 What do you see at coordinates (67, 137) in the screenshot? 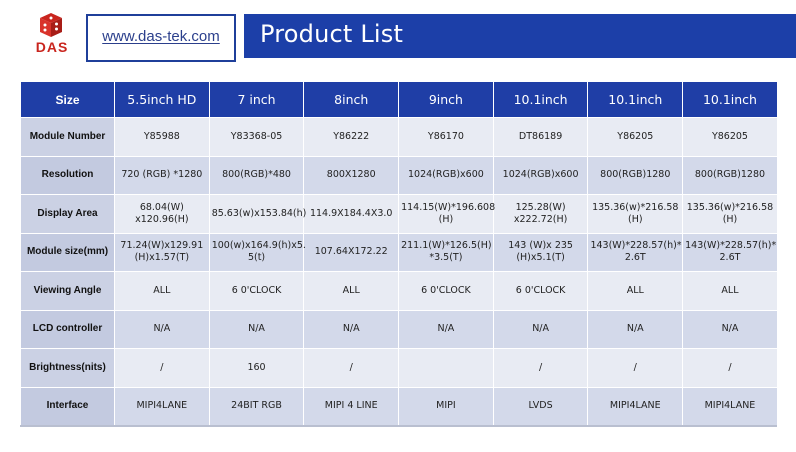
I see `row-label: Module Number` at bounding box center [67, 137].